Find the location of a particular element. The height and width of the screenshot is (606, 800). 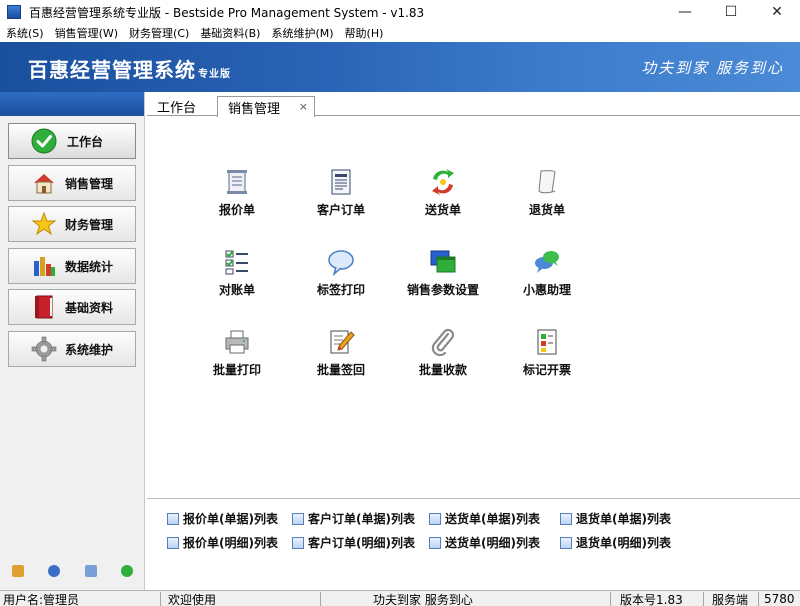

action-assistant: 小惠助理 is located at coordinates (547, 274).